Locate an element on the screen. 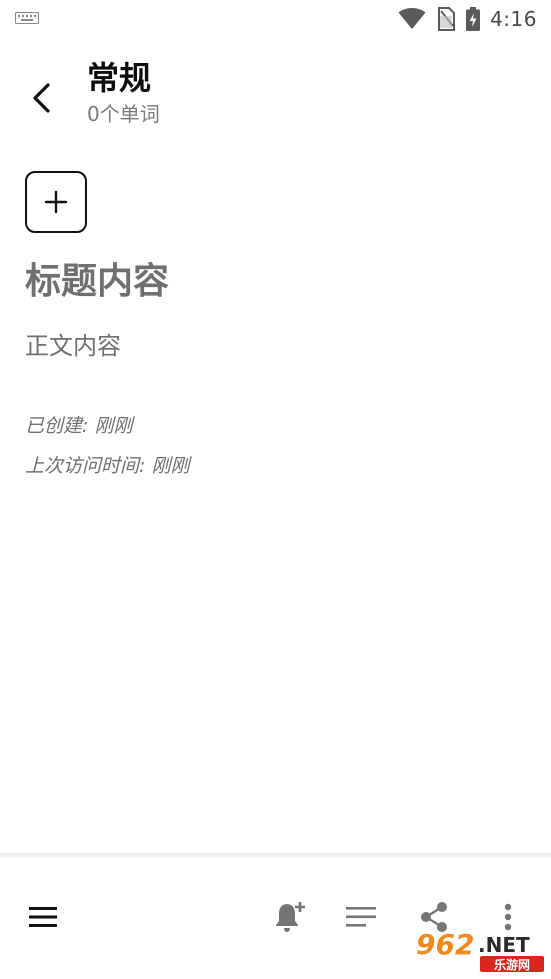 The height and width of the screenshot is (979, 551). add-item-button is located at coordinates (56, 202).